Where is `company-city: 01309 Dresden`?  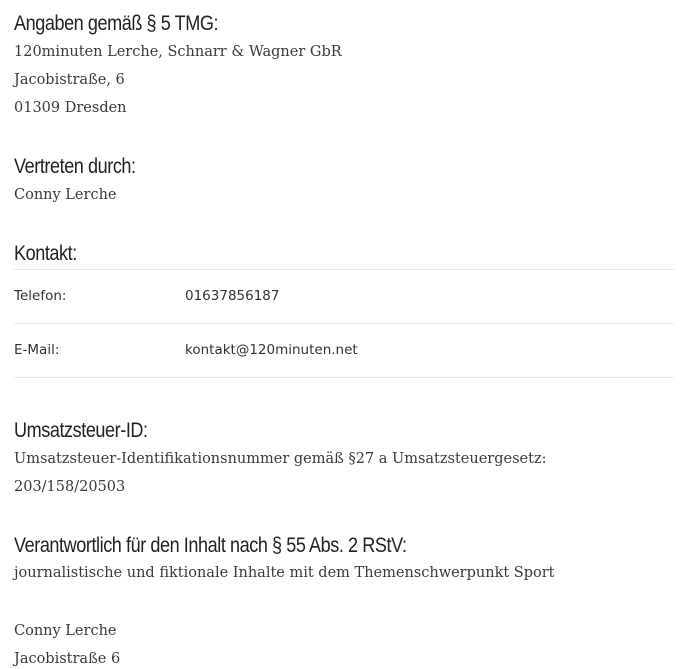 company-city: 01309 Dresden is located at coordinates (70, 108).